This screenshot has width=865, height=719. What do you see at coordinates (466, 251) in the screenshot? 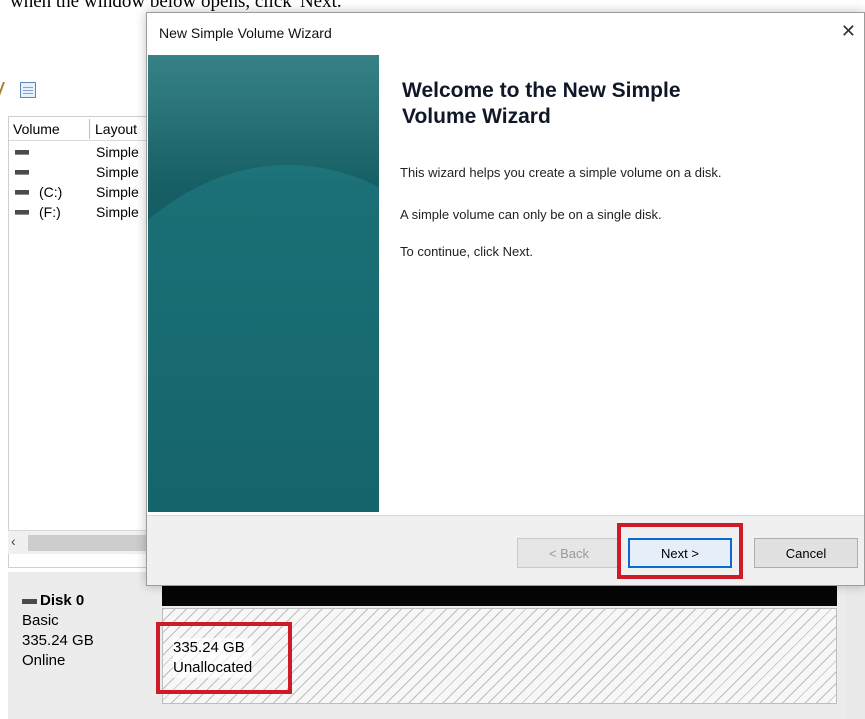
I see `wizard-instruction: To continue, click Next.` at bounding box center [466, 251].